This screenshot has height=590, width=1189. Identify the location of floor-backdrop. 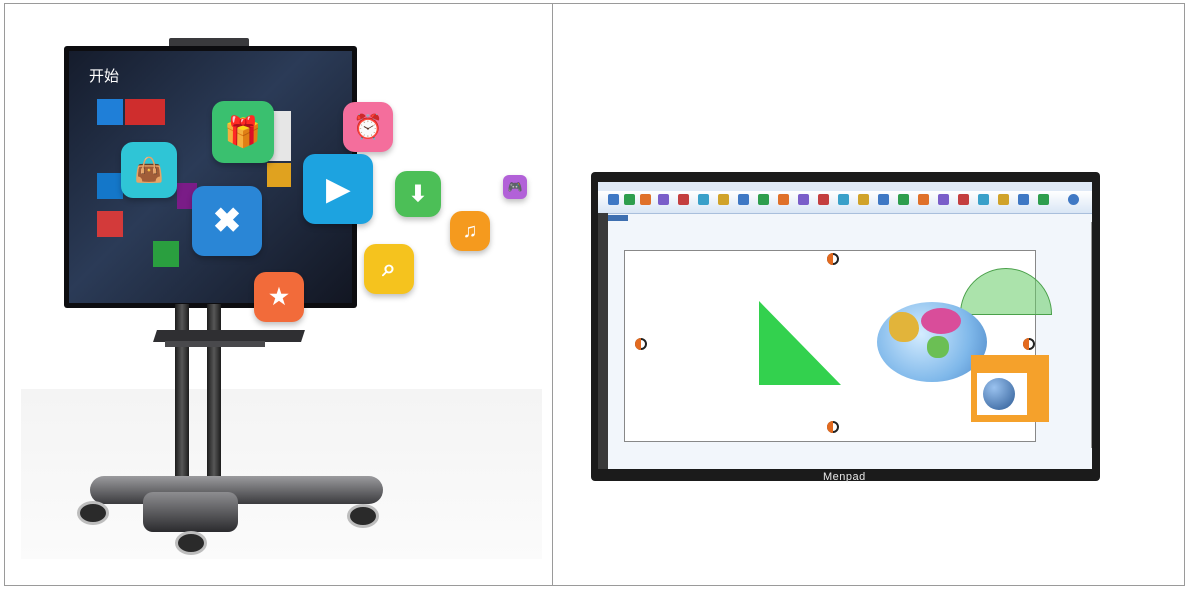
(281, 474).